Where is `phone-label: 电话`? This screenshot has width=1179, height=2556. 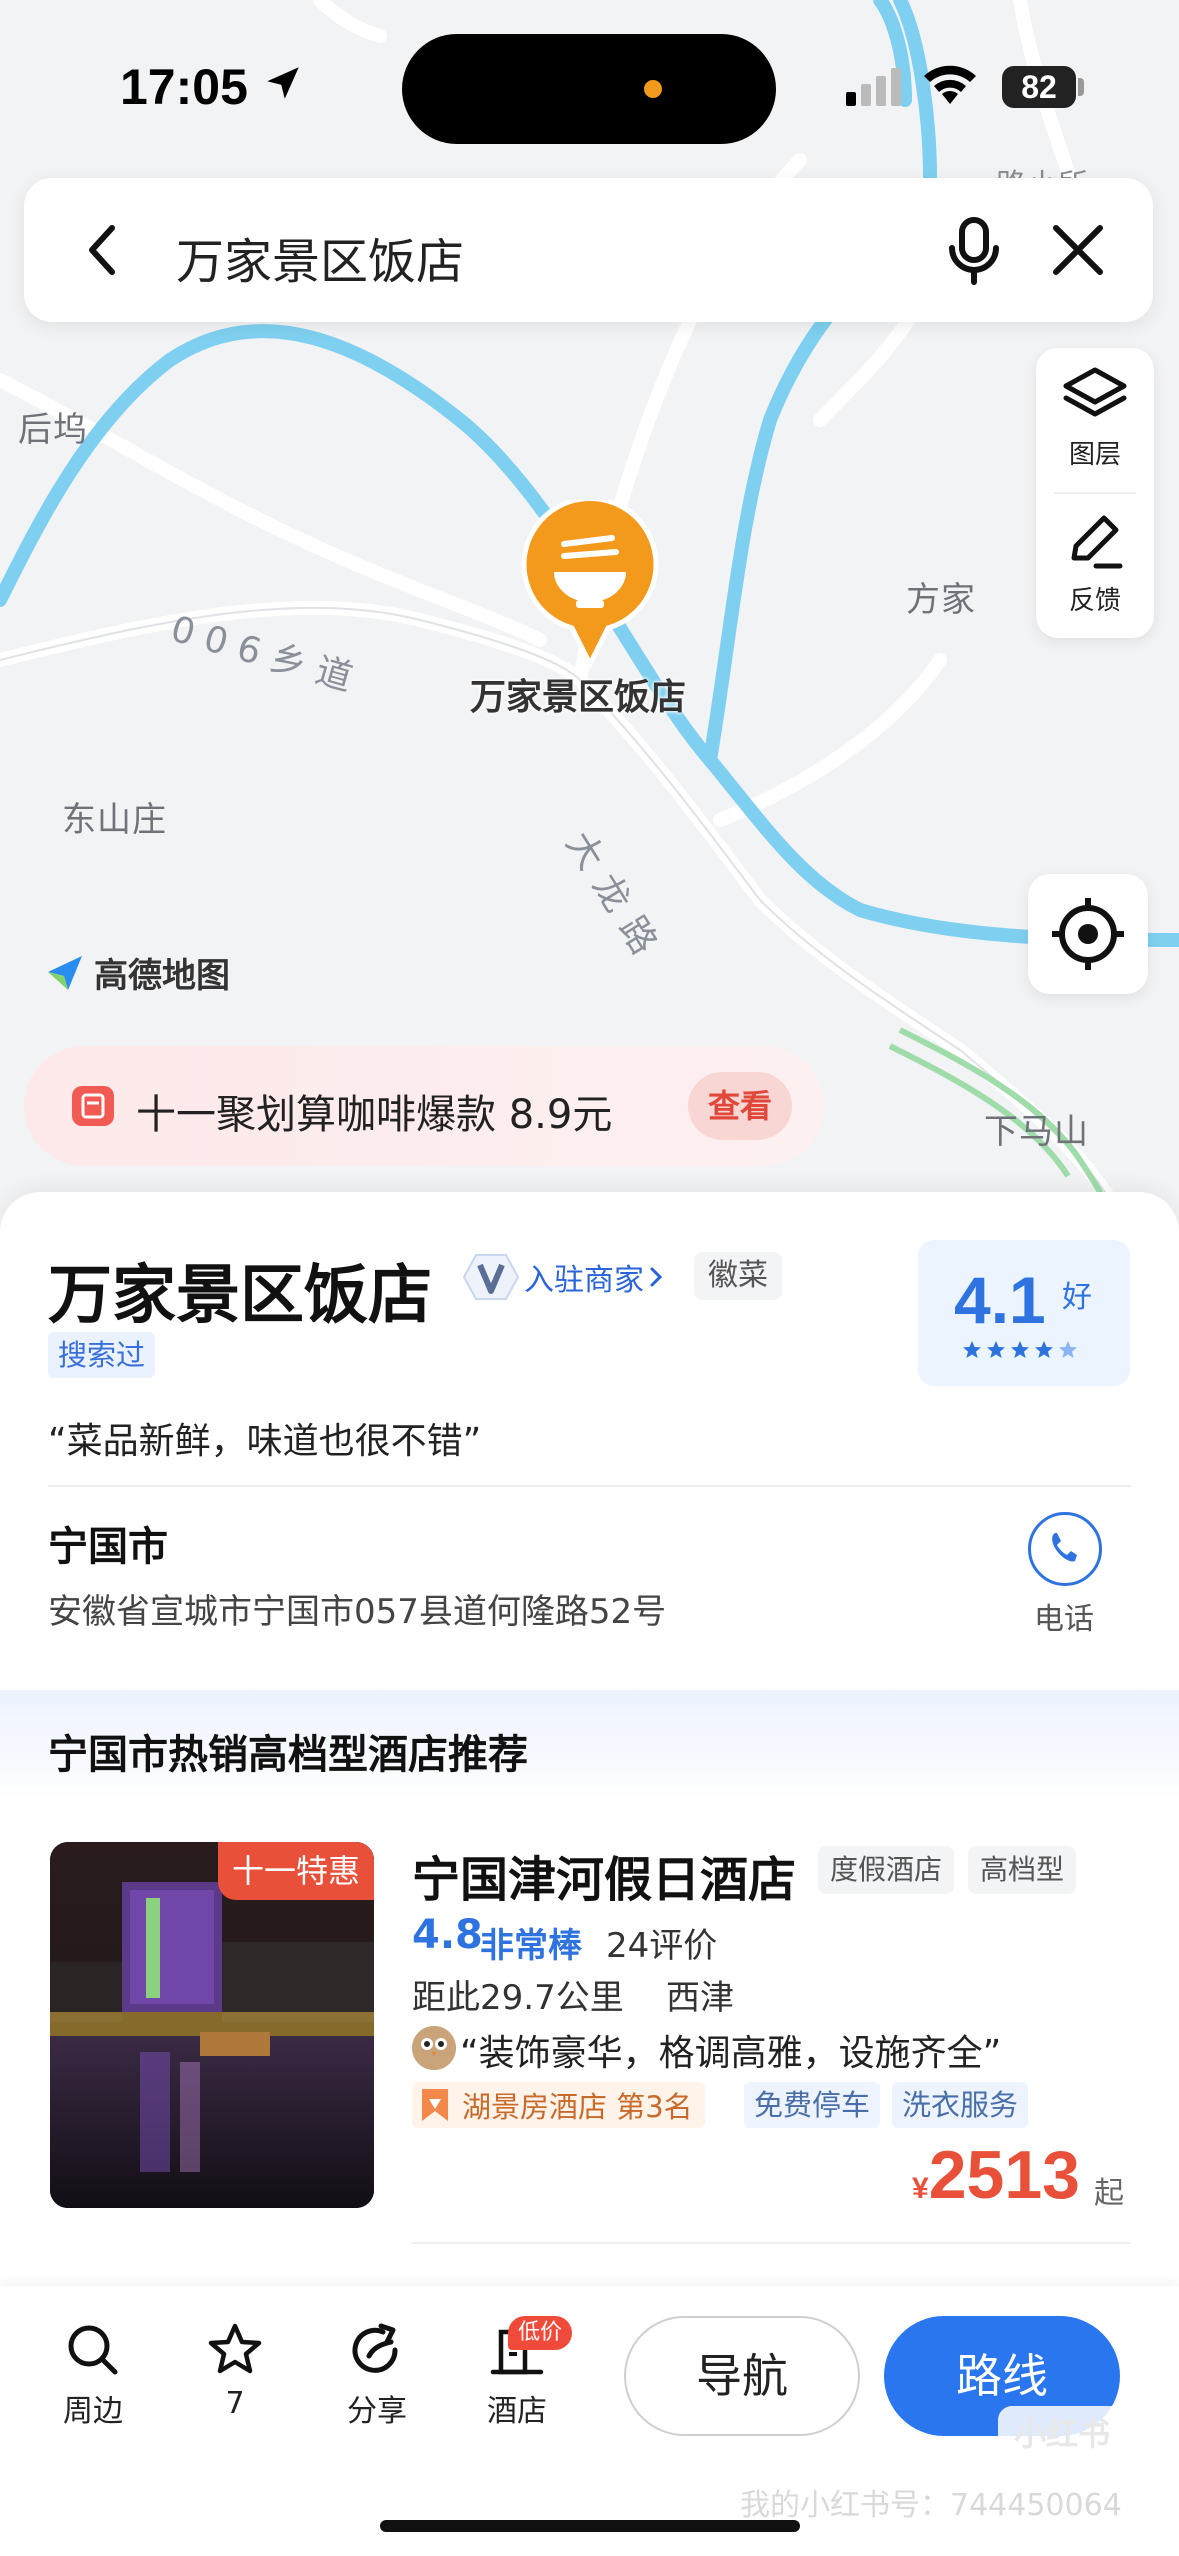
phone-label: 电话 is located at coordinates (1064, 1619).